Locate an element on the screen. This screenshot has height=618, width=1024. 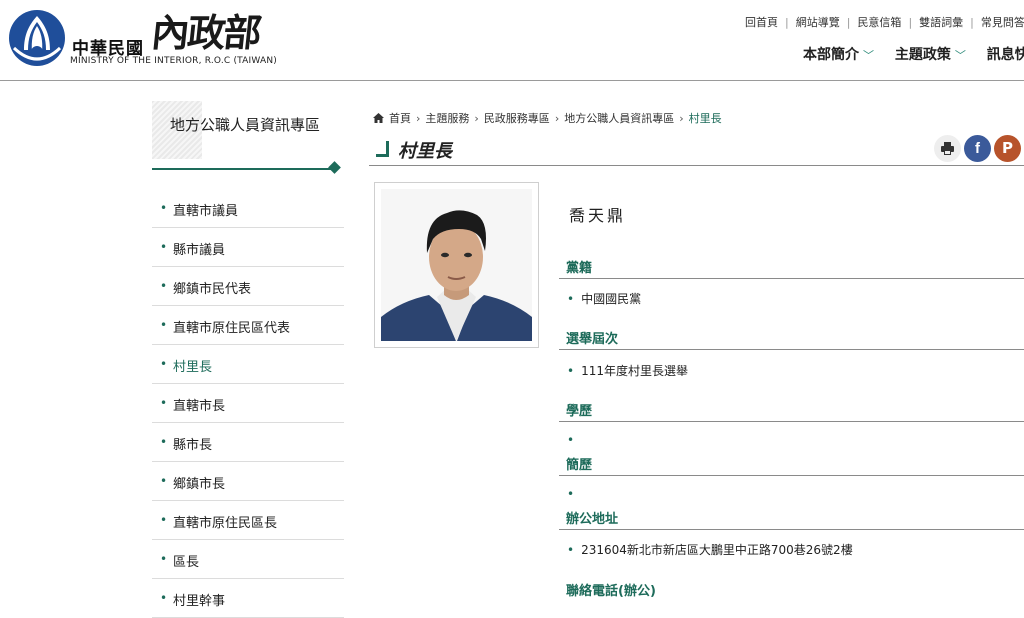
nav-news: 訊息快報 is located at coordinates (1005, 54).